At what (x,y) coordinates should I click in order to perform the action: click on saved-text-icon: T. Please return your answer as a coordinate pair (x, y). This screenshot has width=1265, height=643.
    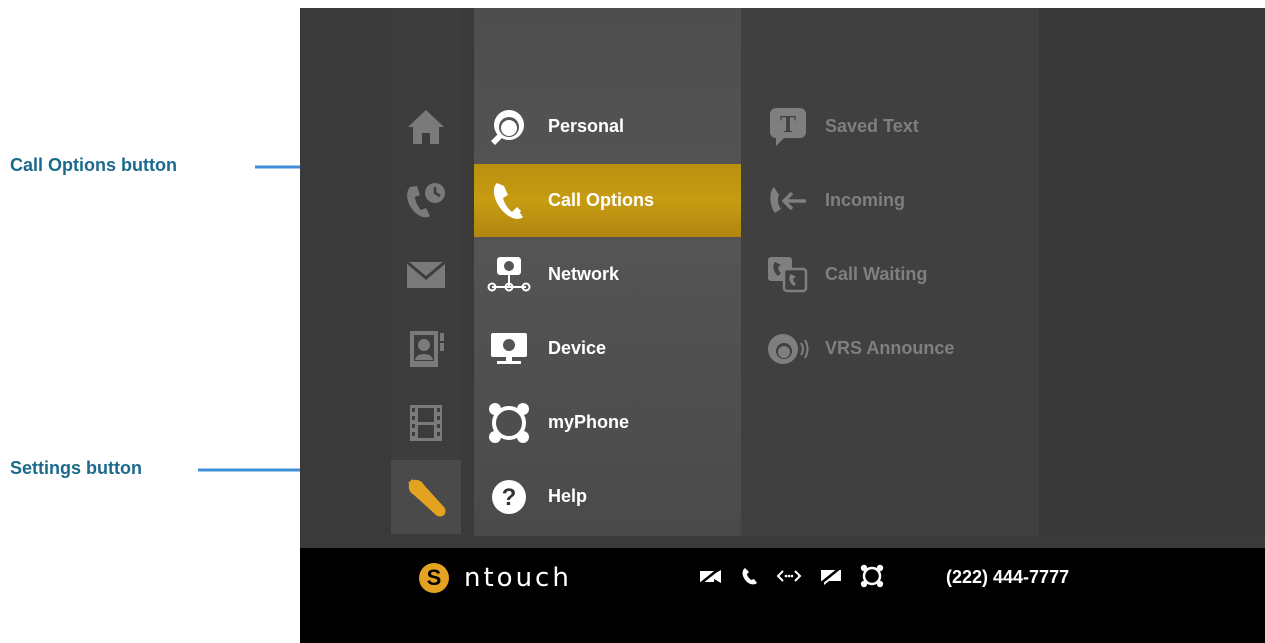
    Looking at the image, I should click on (788, 127).